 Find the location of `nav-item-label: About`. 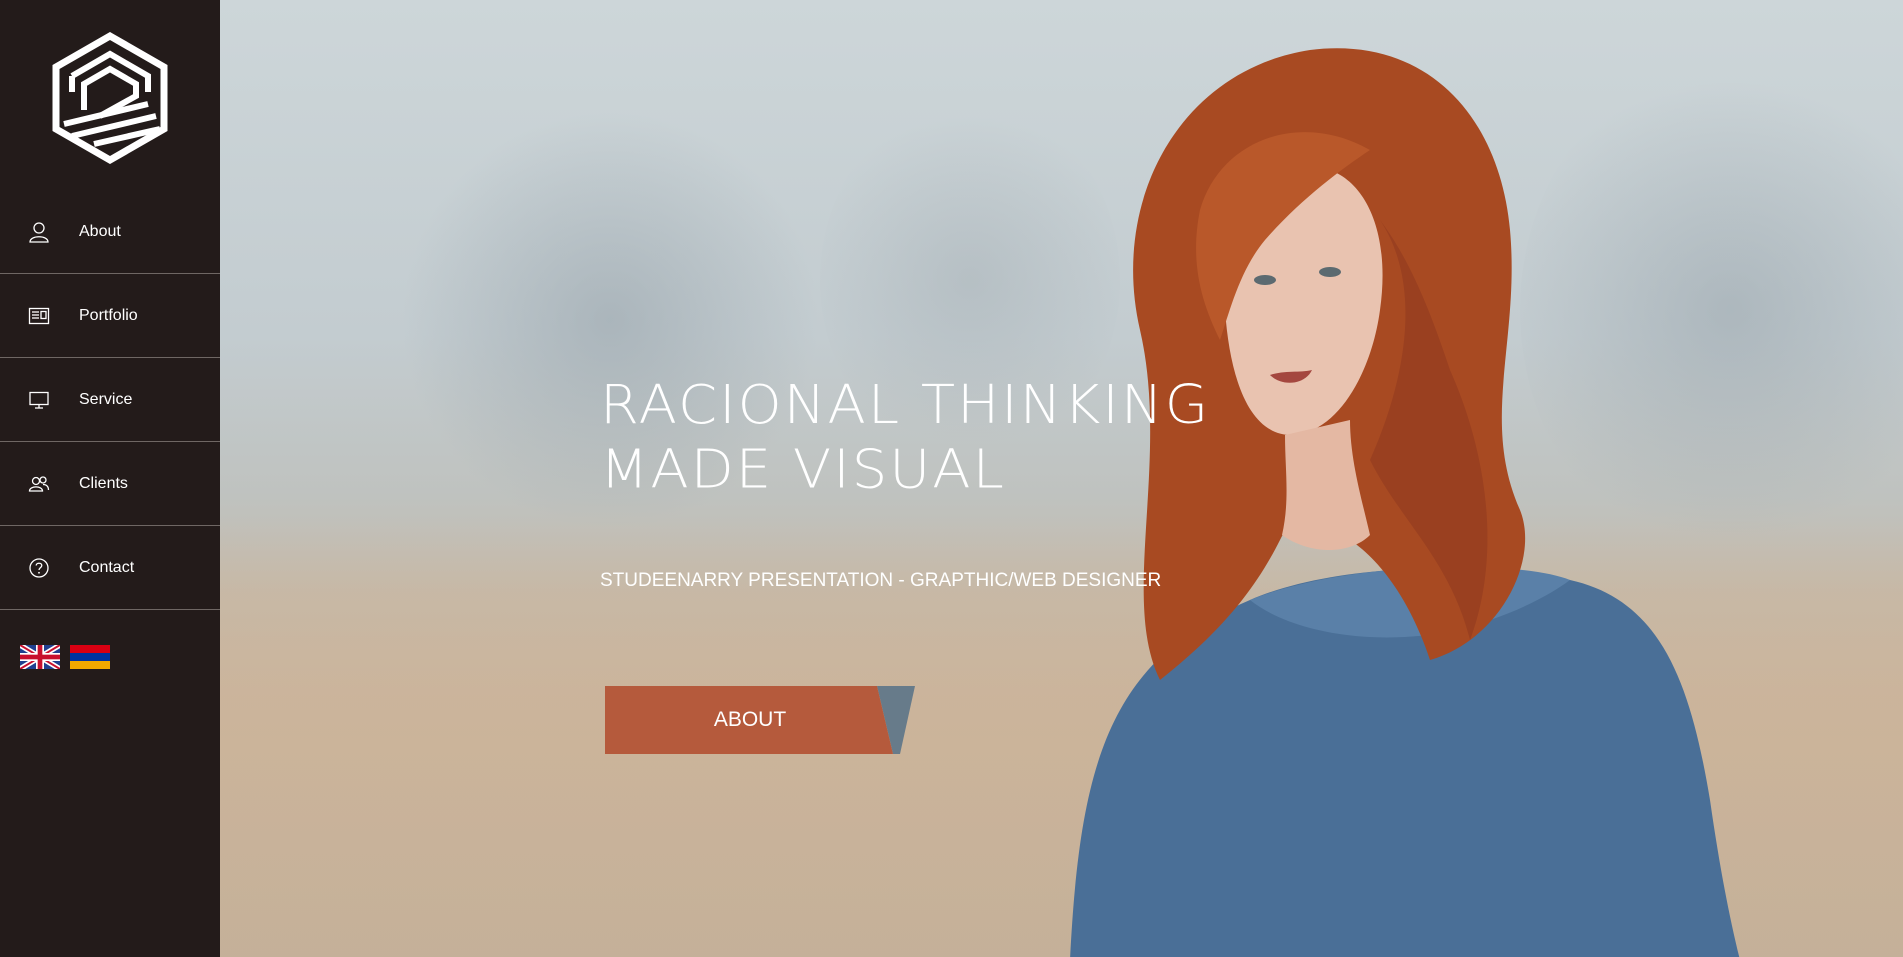

nav-item-label: About is located at coordinates (100, 231).